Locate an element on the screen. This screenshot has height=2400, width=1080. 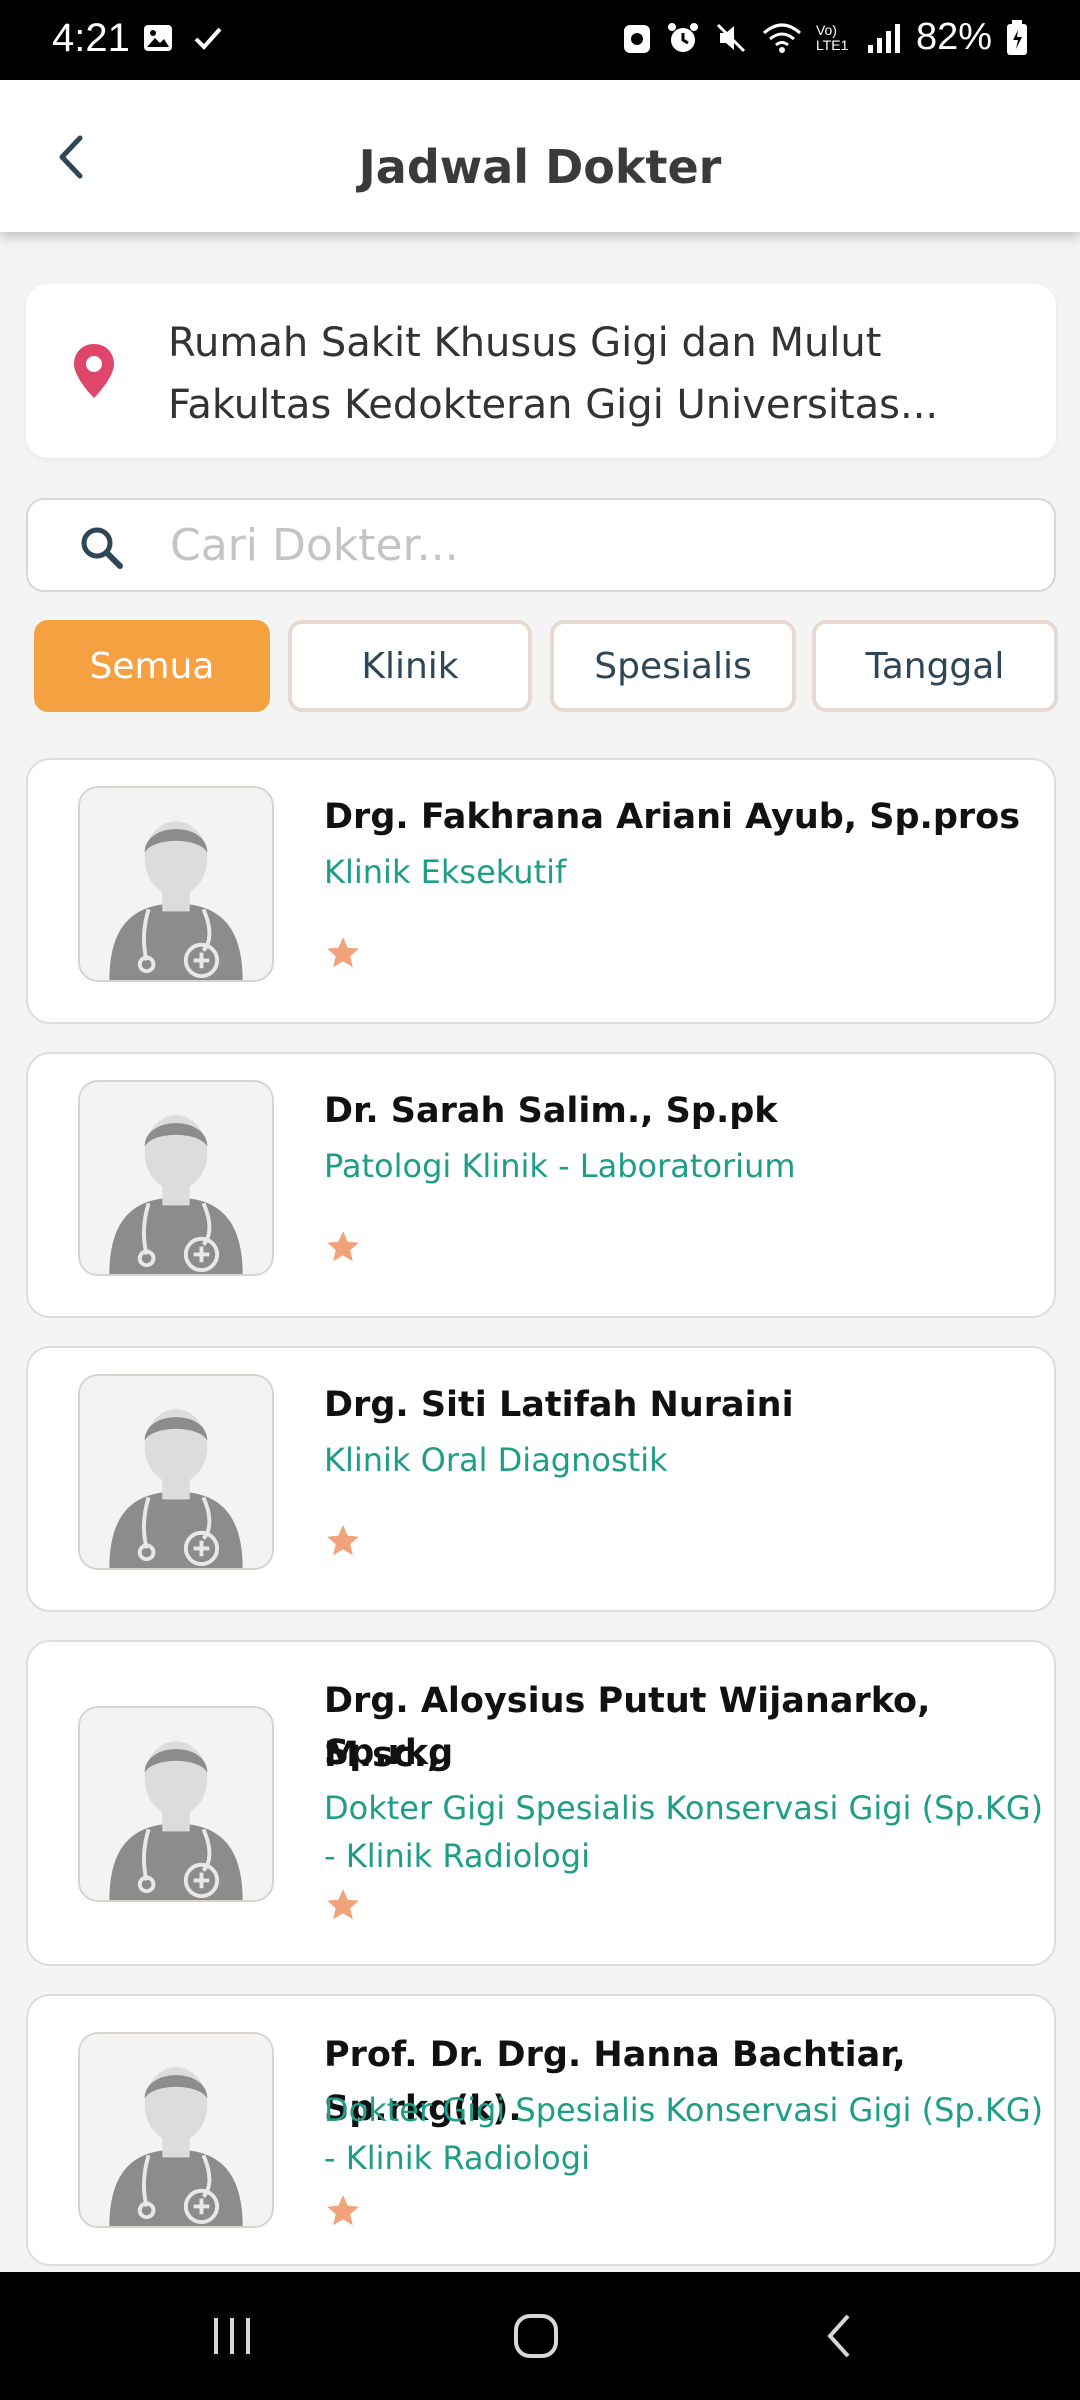
doctor-department: Klinik Oral Diagnostik is located at coordinates (496, 1460).